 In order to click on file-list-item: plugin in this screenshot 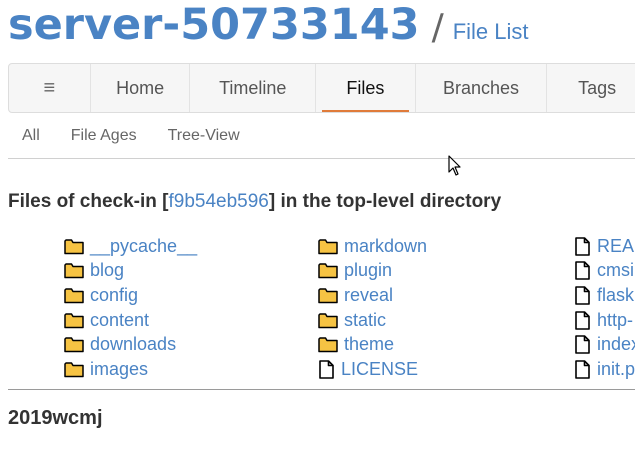, I will do `click(372, 271)`.